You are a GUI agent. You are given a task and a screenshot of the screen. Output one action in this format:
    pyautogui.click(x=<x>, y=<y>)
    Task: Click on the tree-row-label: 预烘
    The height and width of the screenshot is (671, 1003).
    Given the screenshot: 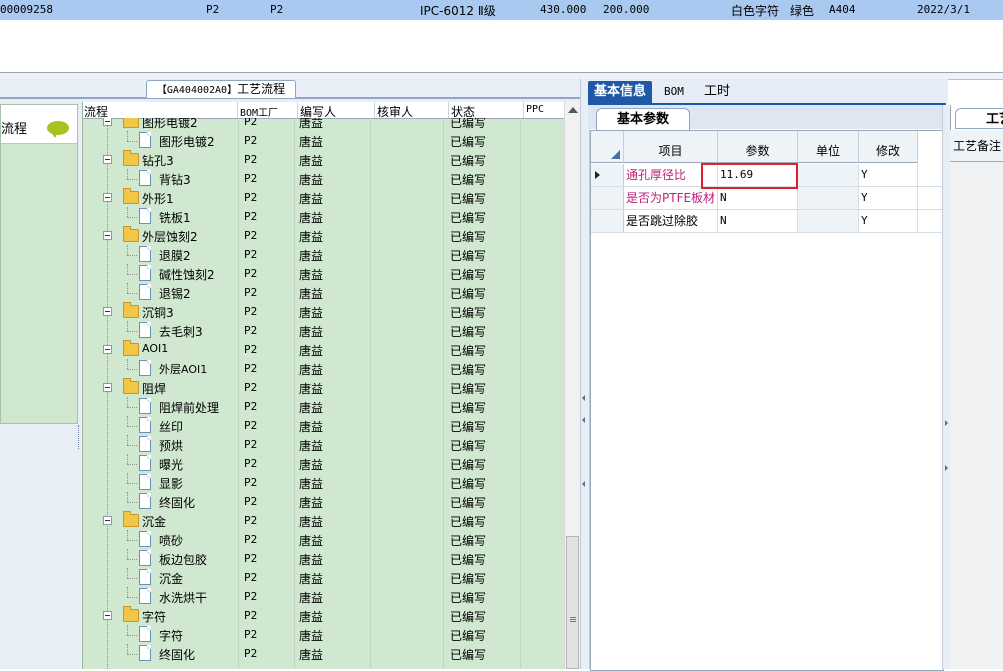 What is the action you would take?
    pyautogui.click(x=171, y=445)
    